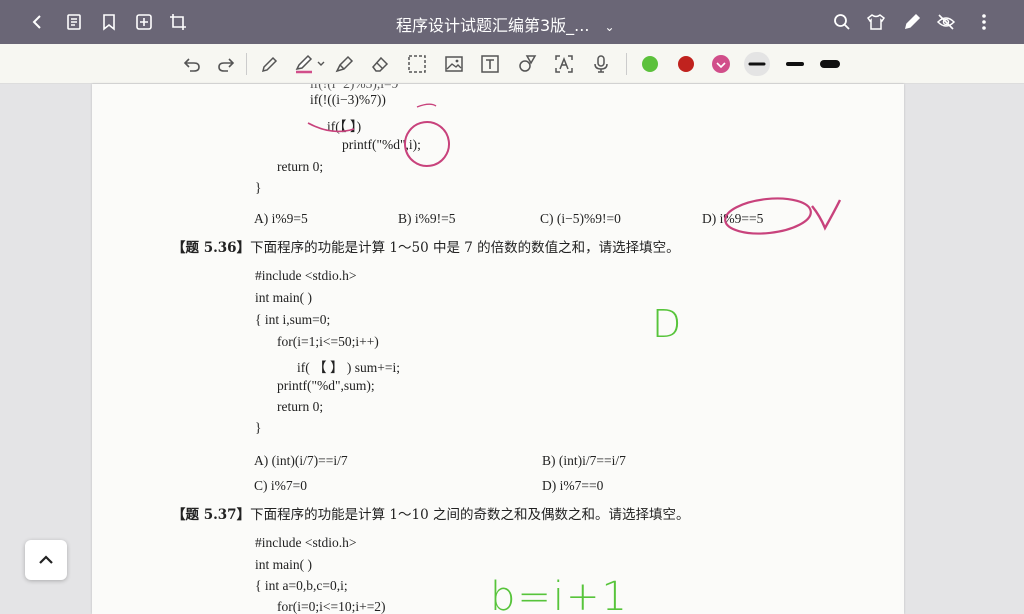 This screenshot has width=1024, height=614. I want to click on handwritten-note: b=i+1, so click(559, 594).